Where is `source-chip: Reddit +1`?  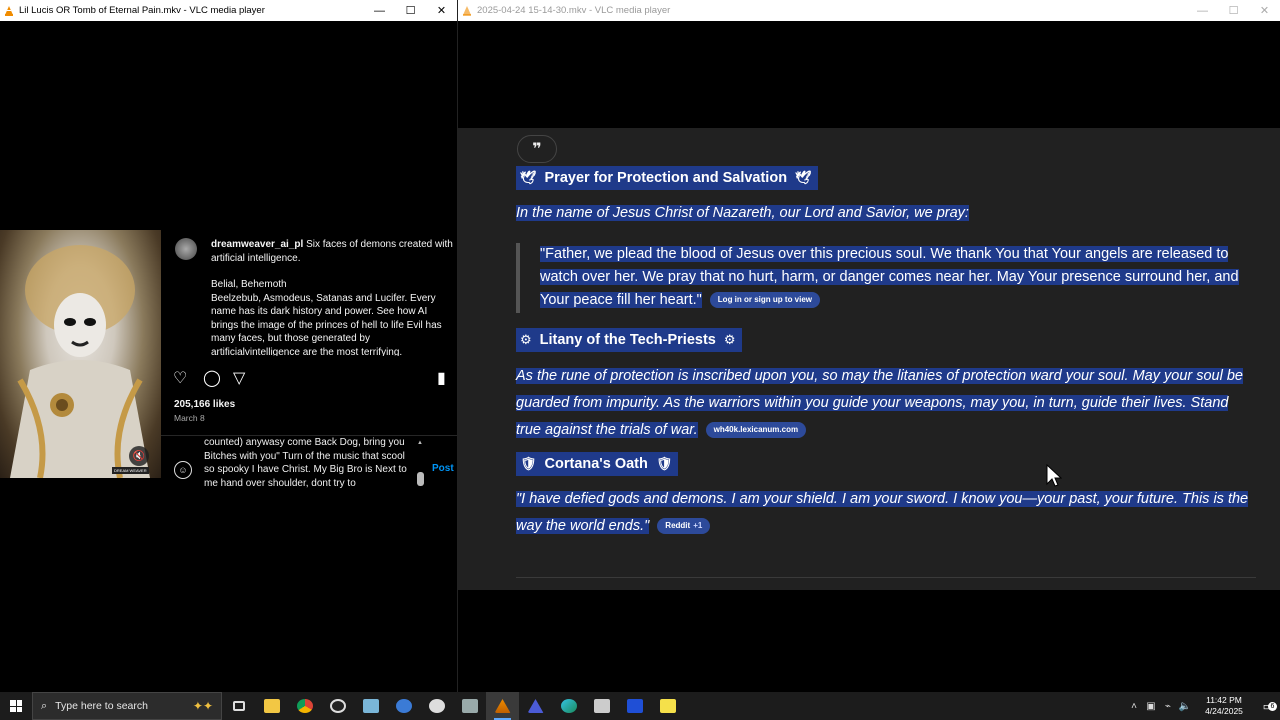 source-chip: Reddit +1 is located at coordinates (684, 526).